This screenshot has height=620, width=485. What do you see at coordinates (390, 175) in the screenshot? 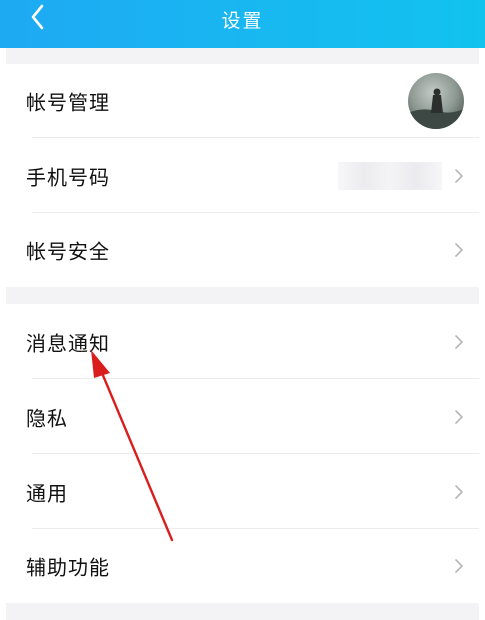
I see `masked-phone-value` at bounding box center [390, 175].